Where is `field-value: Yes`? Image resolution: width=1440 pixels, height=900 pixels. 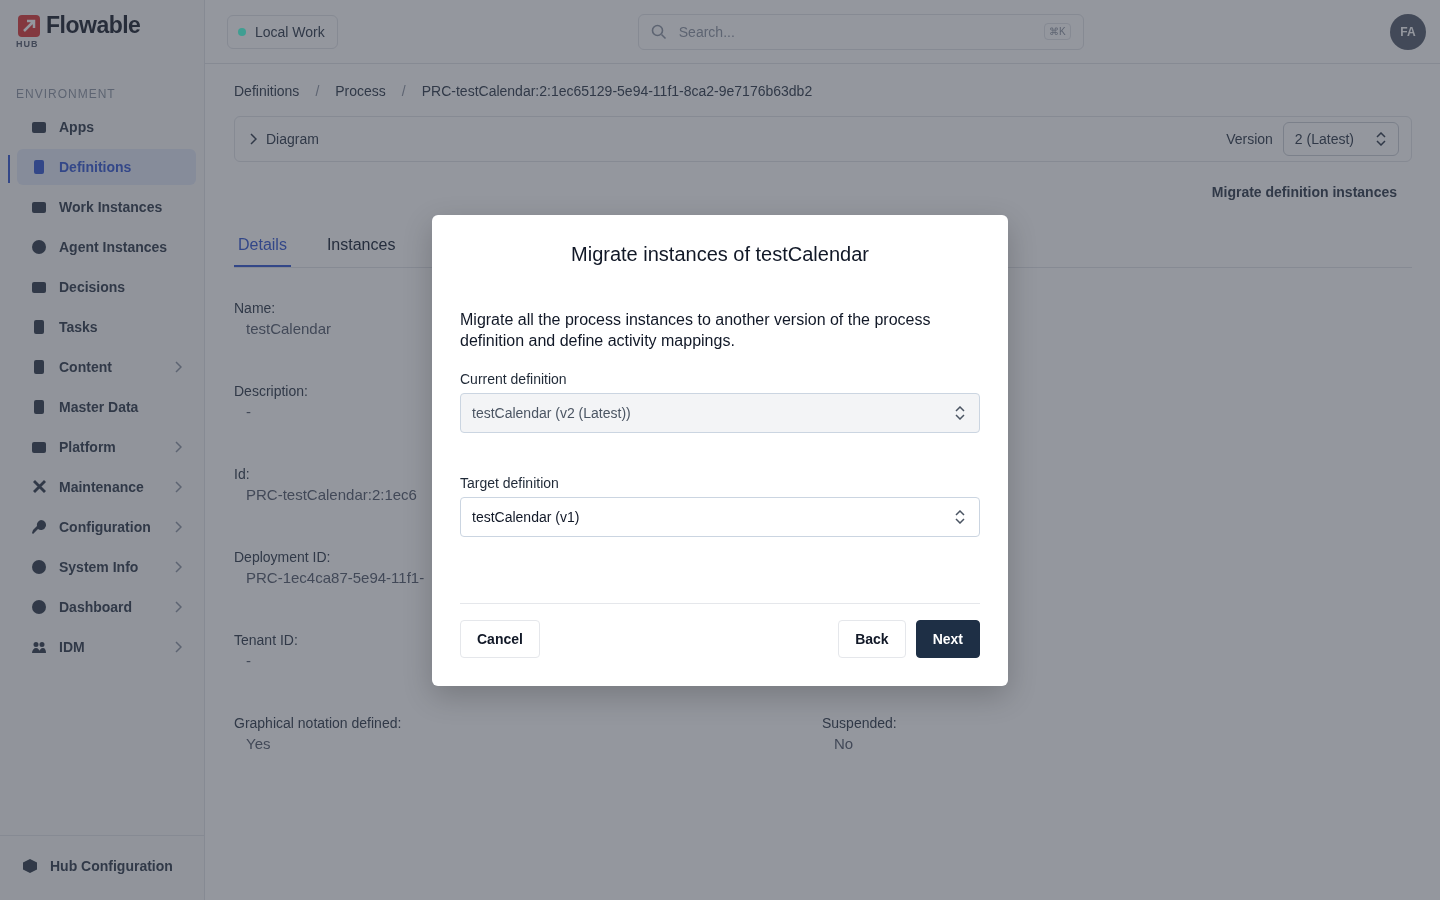 field-value: Yes is located at coordinates (258, 743).